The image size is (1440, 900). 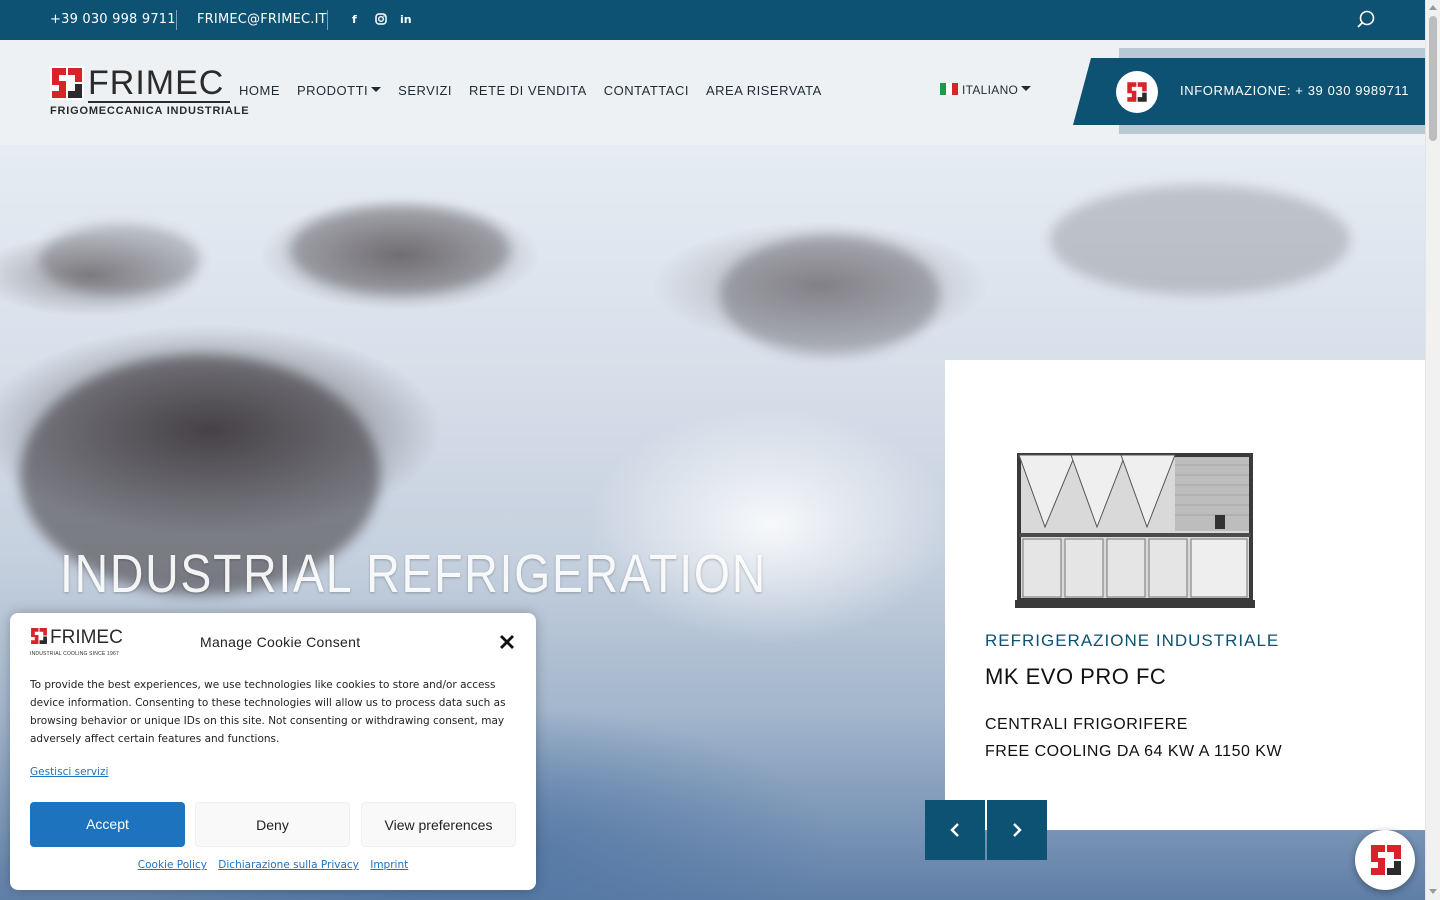 What do you see at coordinates (712, 20) in the screenshot?
I see `top-bar: +39 030 998 9711 FRIMEC@FRIMEC.IT f in` at bounding box center [712, 20].